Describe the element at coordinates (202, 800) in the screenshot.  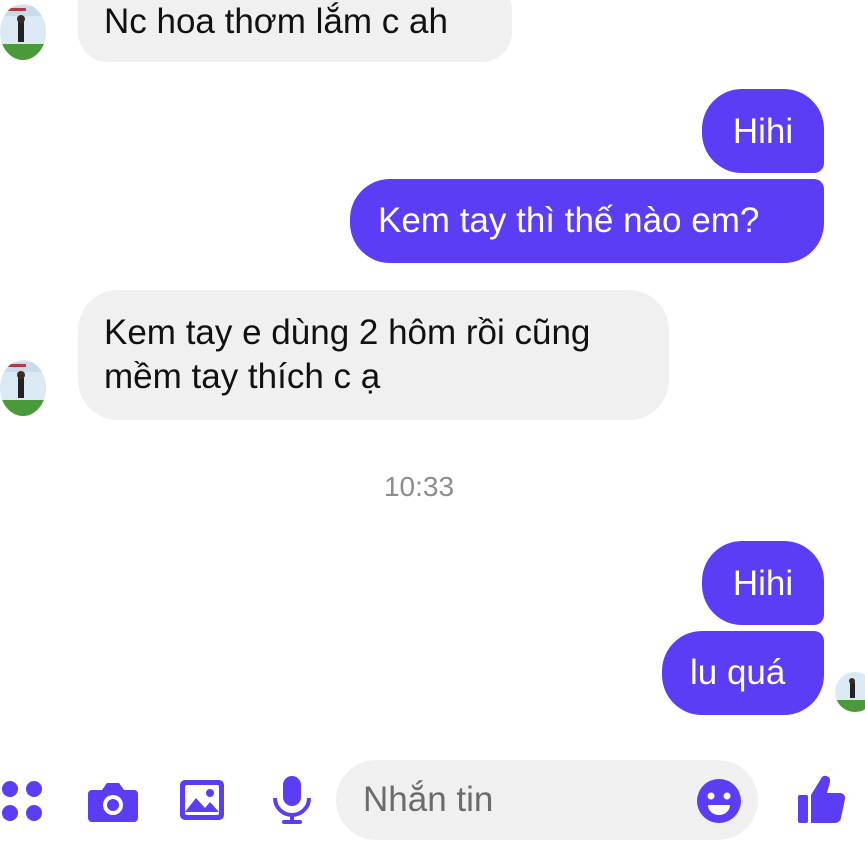
I see `gallery-icon` at that location.